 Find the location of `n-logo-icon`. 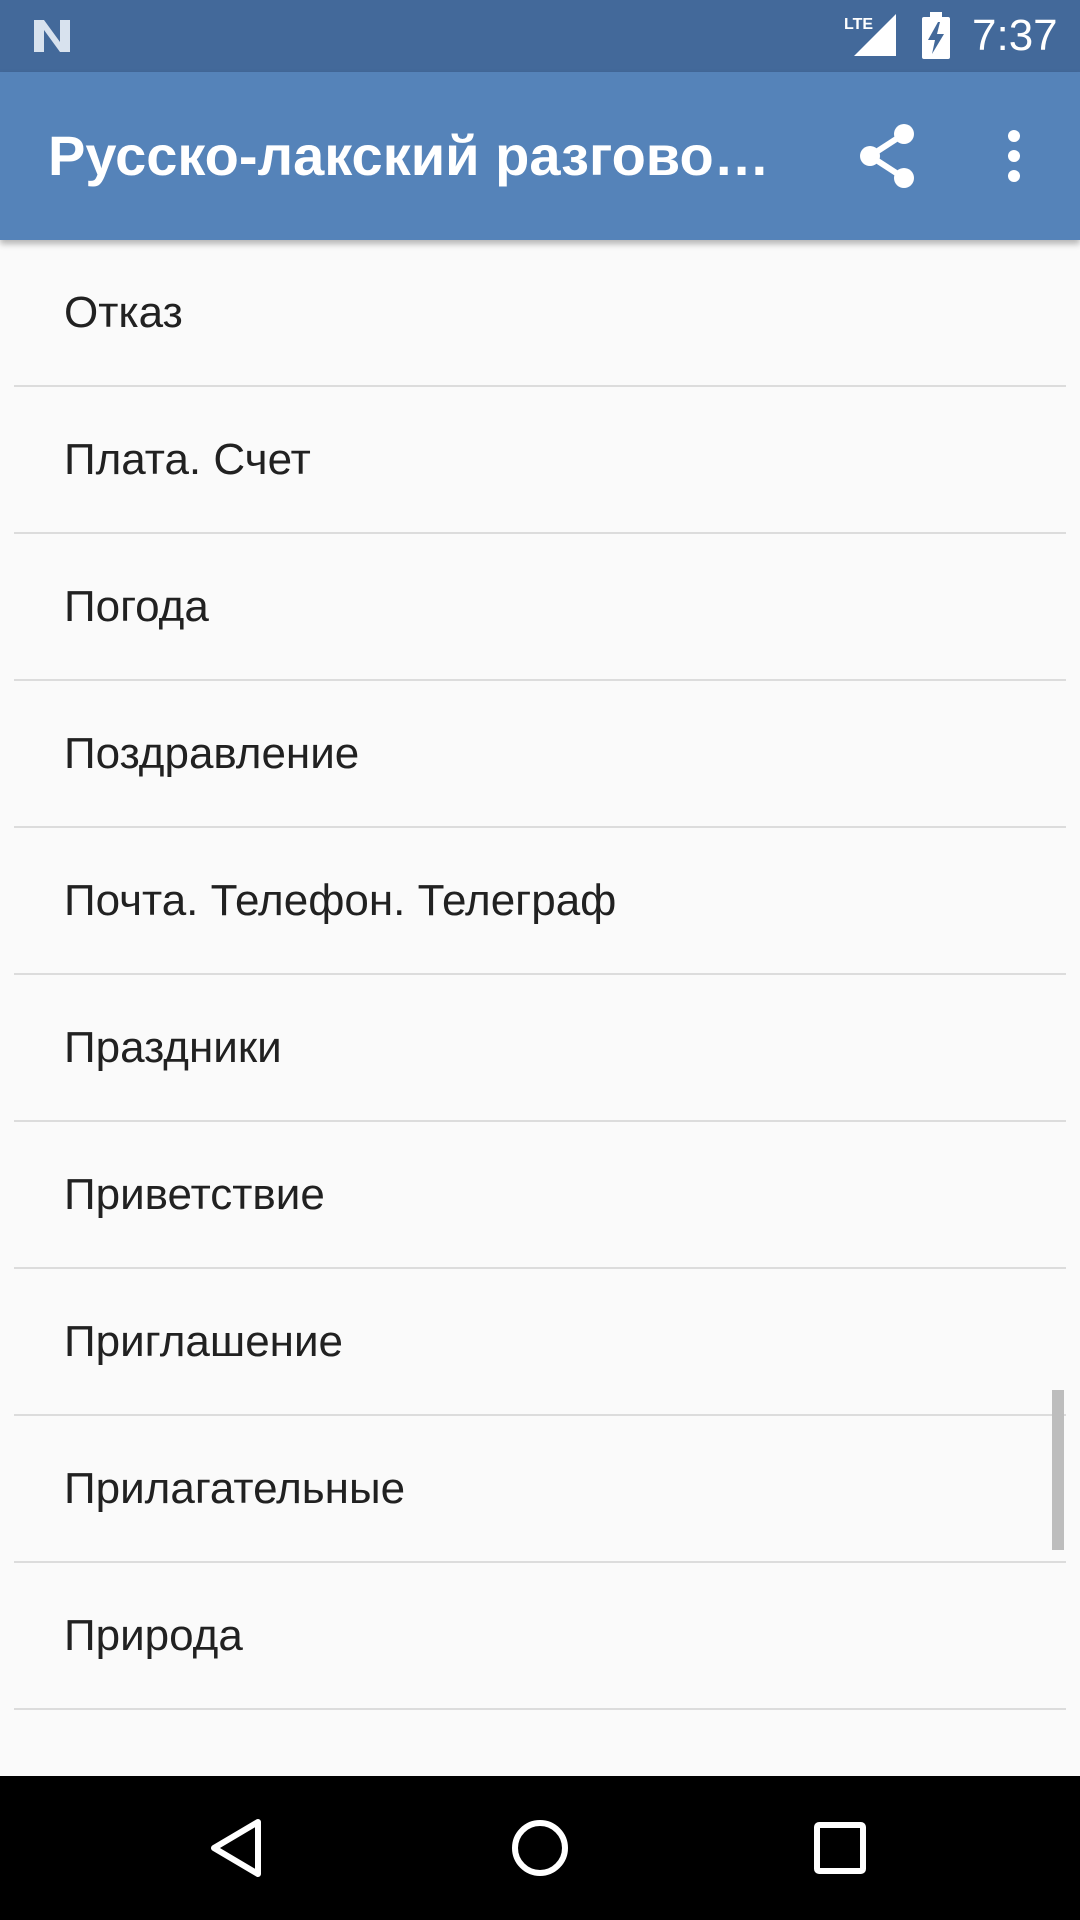

n-logo-icon is located at coordinates (52, 36).